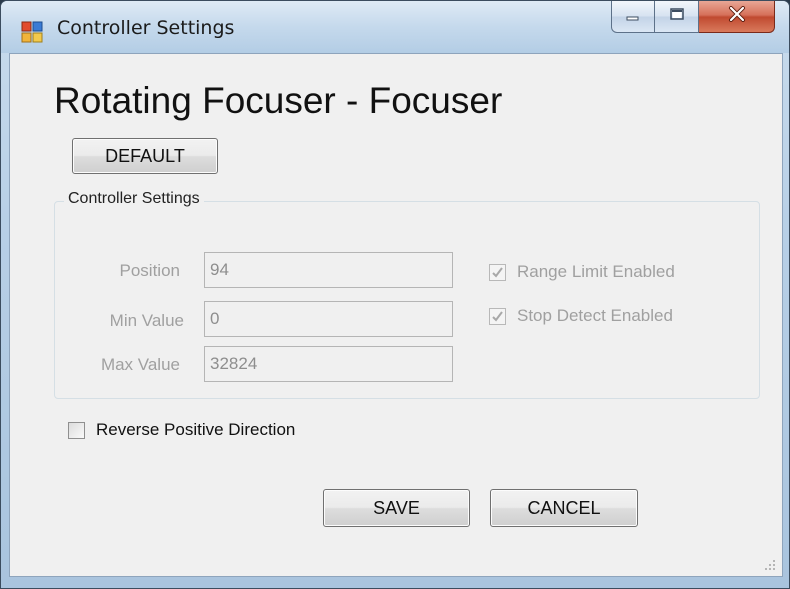 The height and width of the screenshot is (589, 790). Describe the element at coordinates (595, 315) in the screenshot. I see `stop-detect-label: Stop Detect Enabled` at that location.